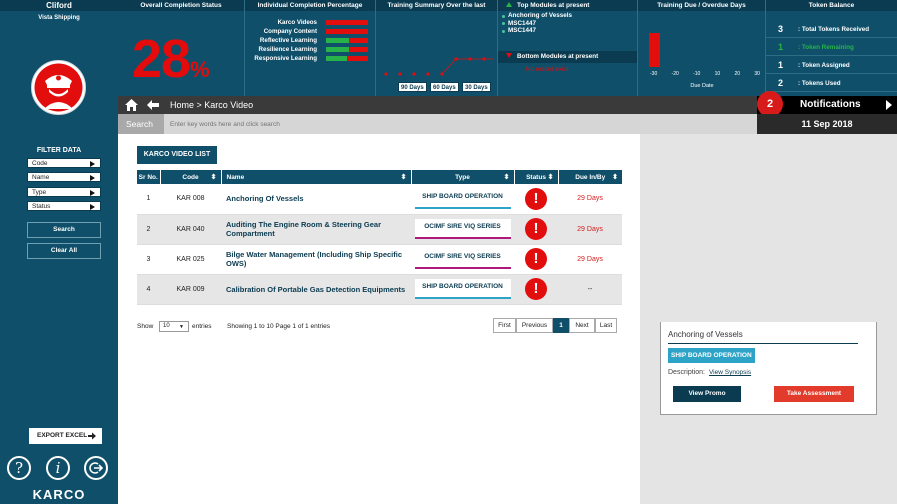  Describe the element at coordinates (58, 468) in the screenshot. I see `info-icon: i` at that location.